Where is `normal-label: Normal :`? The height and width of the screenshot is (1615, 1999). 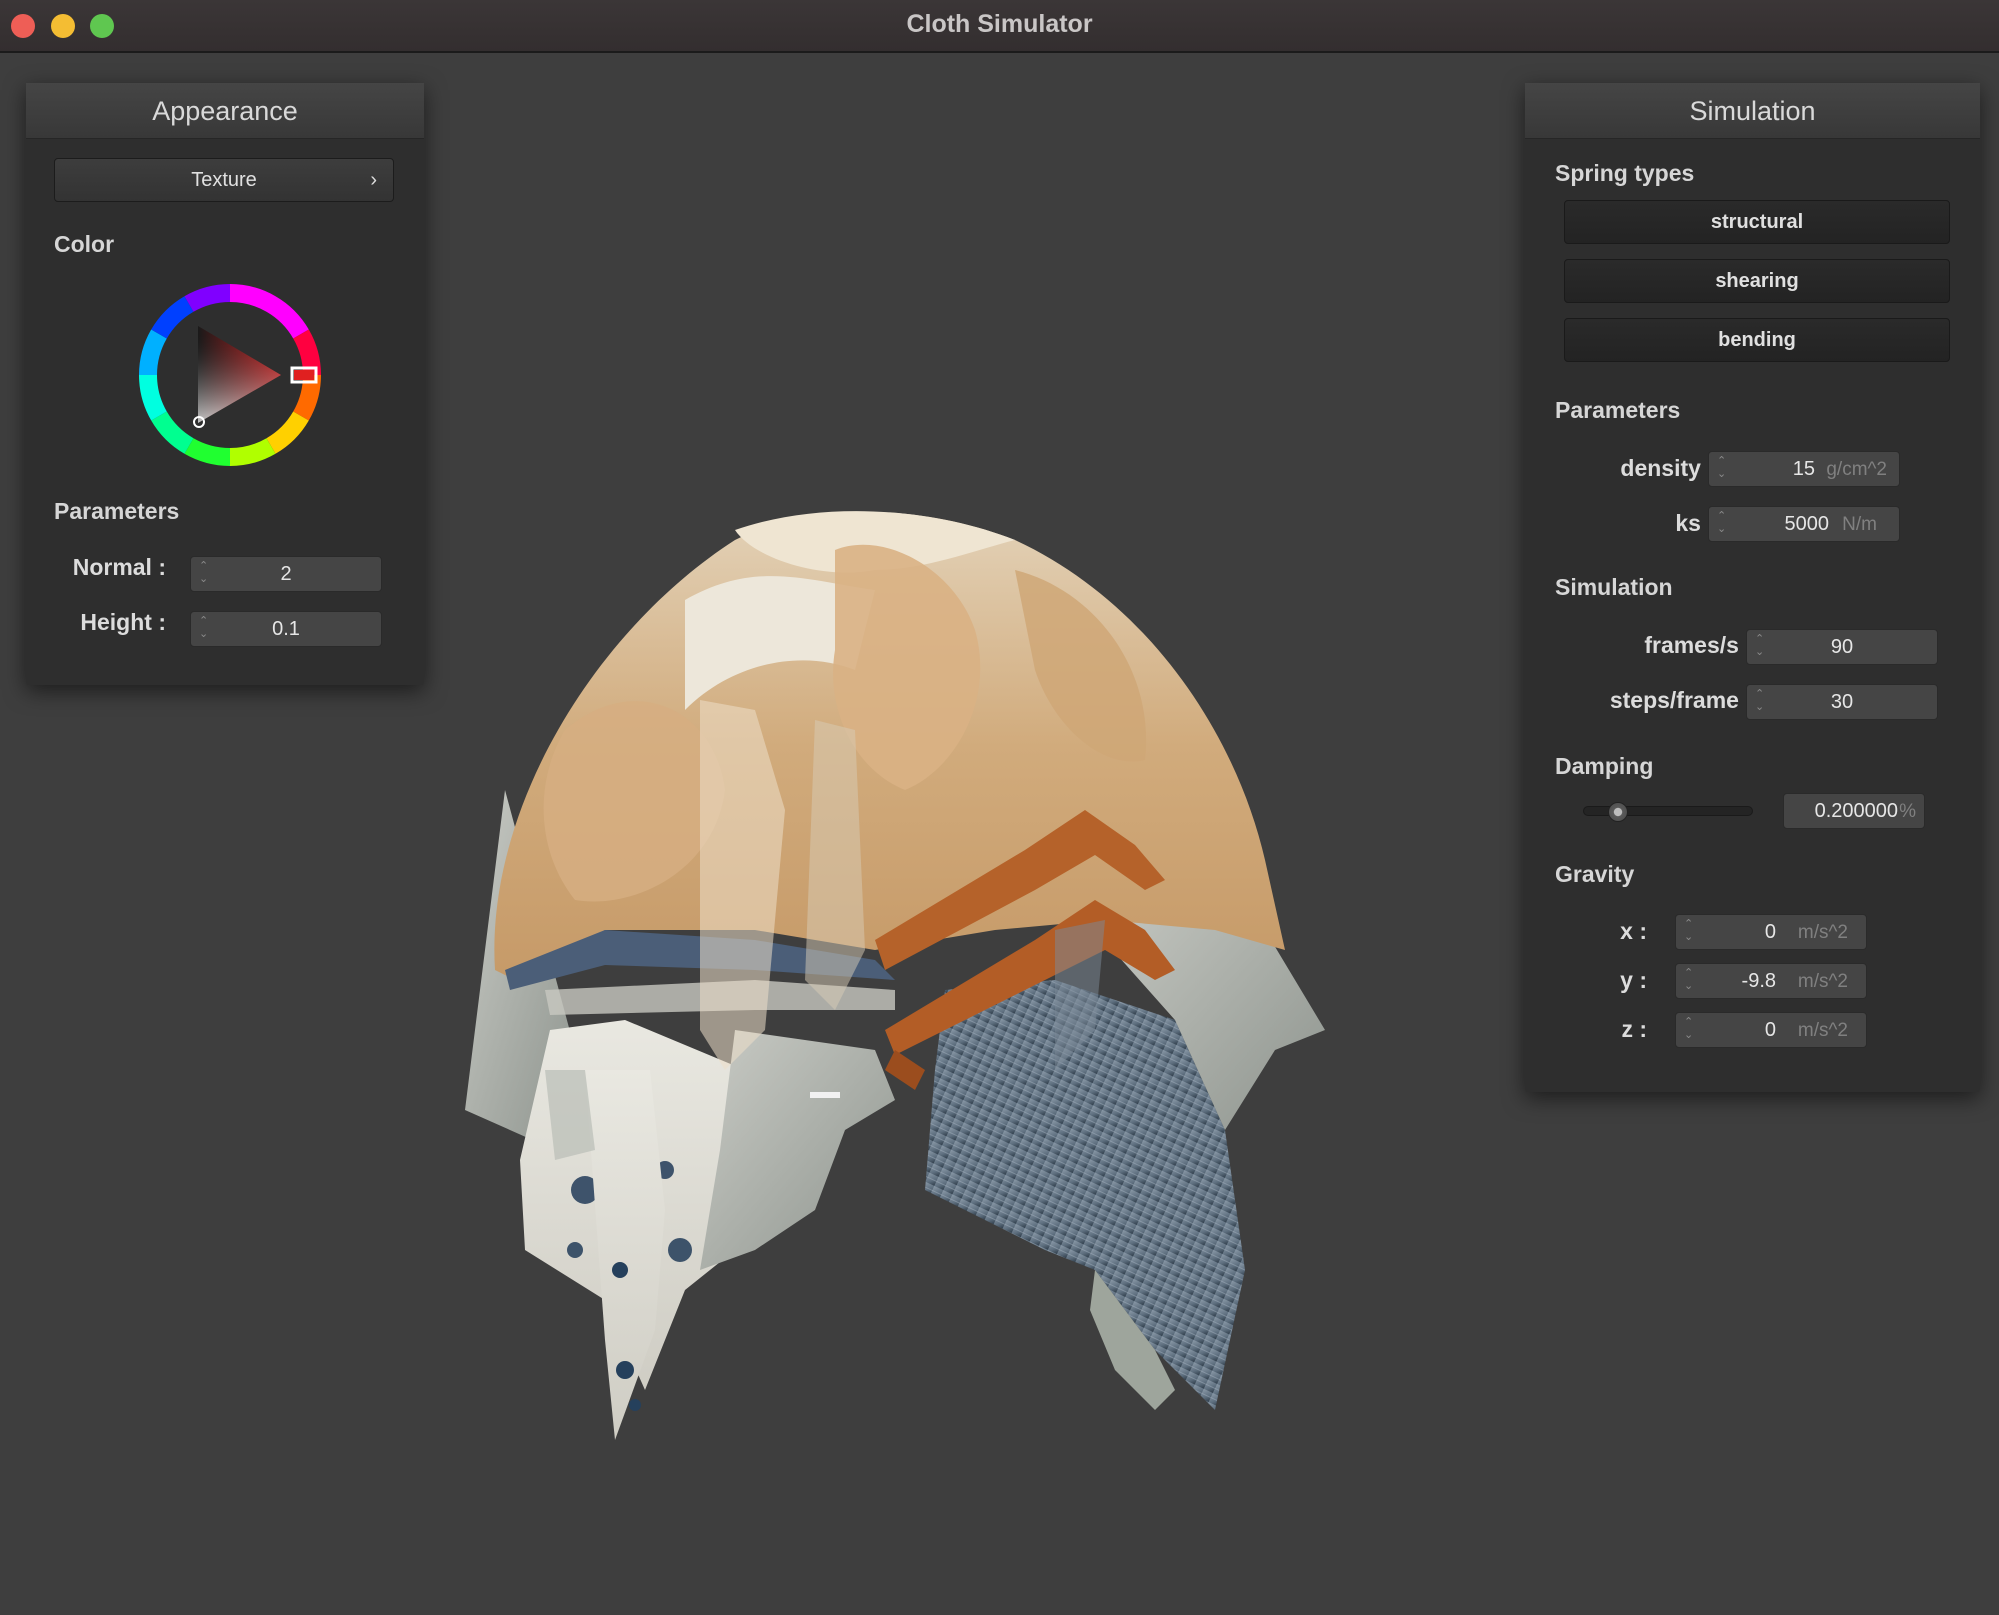
normal-label: Normal : is located at coordinates (119, 567).